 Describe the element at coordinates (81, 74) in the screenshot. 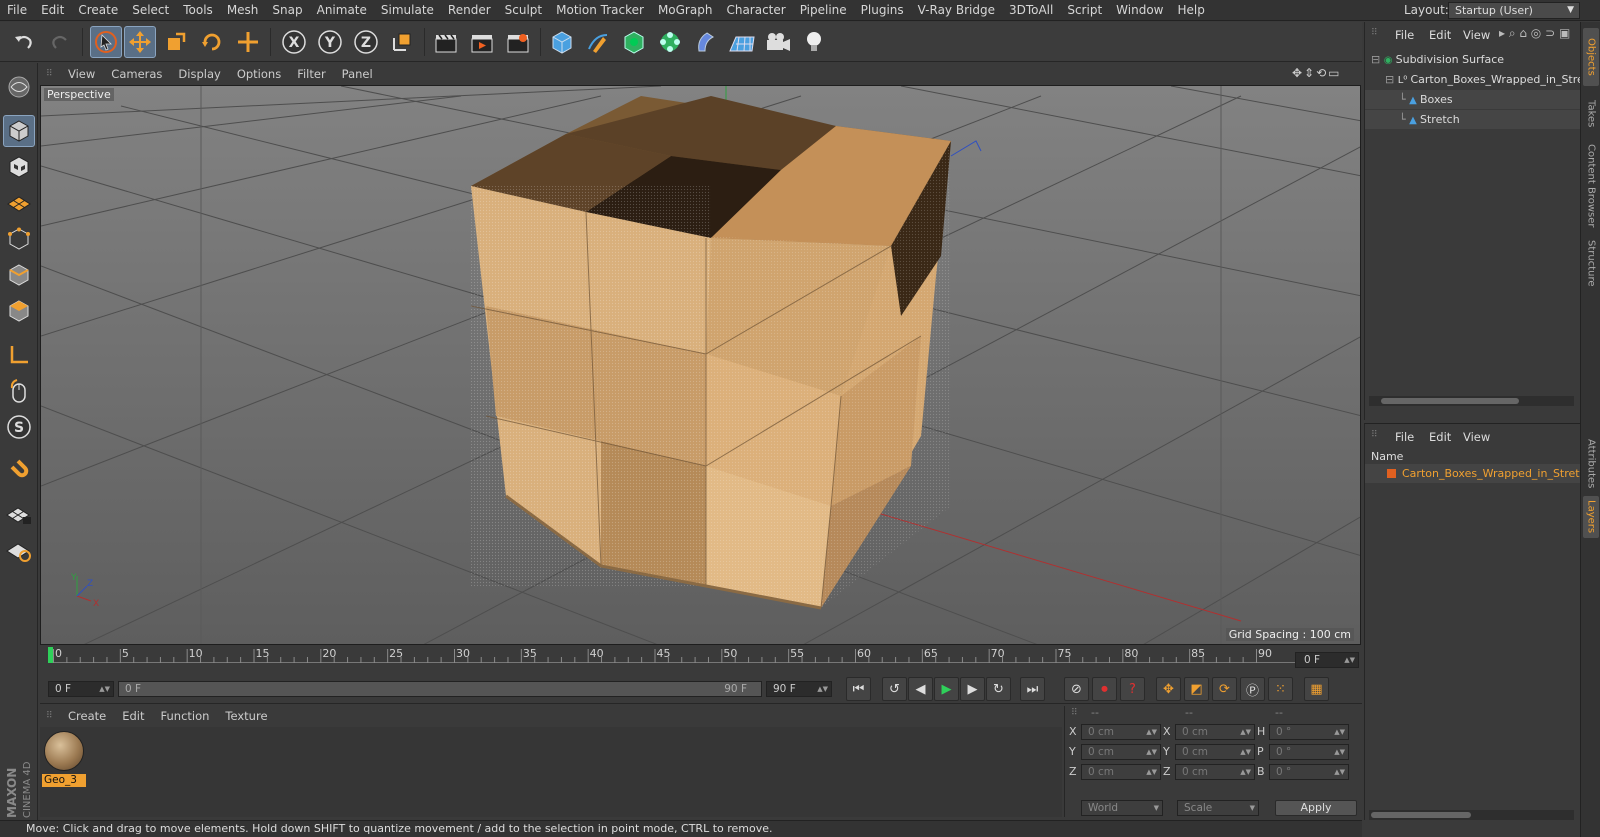

I see `viewport-menu-view: View` at that location.